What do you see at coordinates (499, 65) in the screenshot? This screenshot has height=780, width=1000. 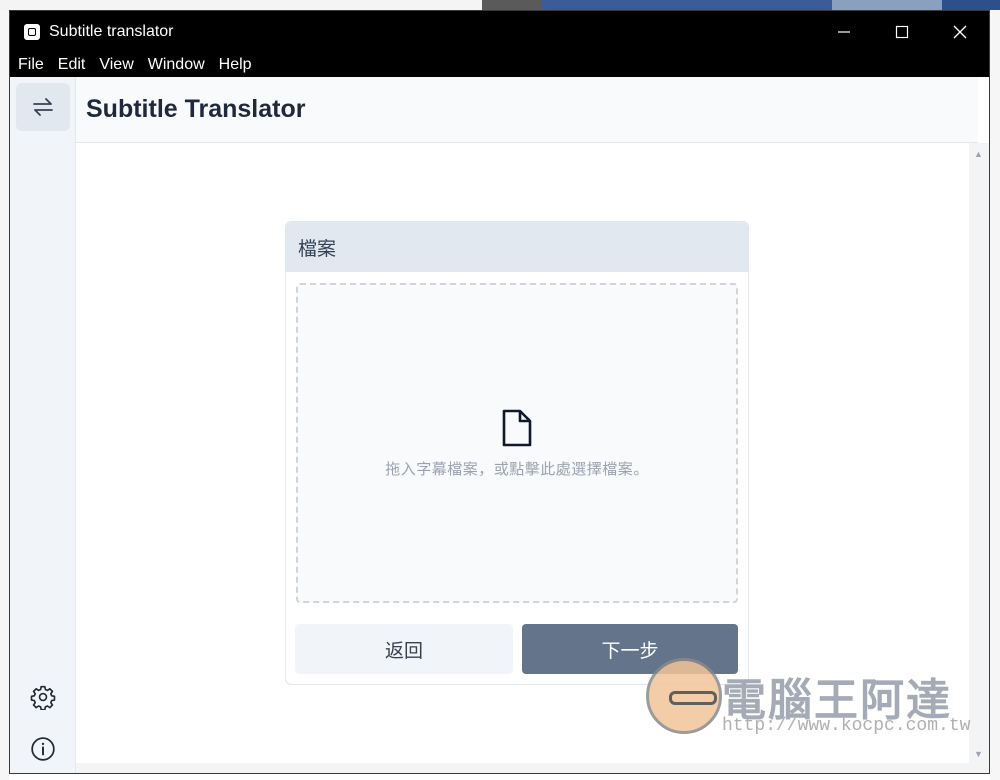 I see `menu-bar: File Edit View Window Help` at bounding box center [499, 65].